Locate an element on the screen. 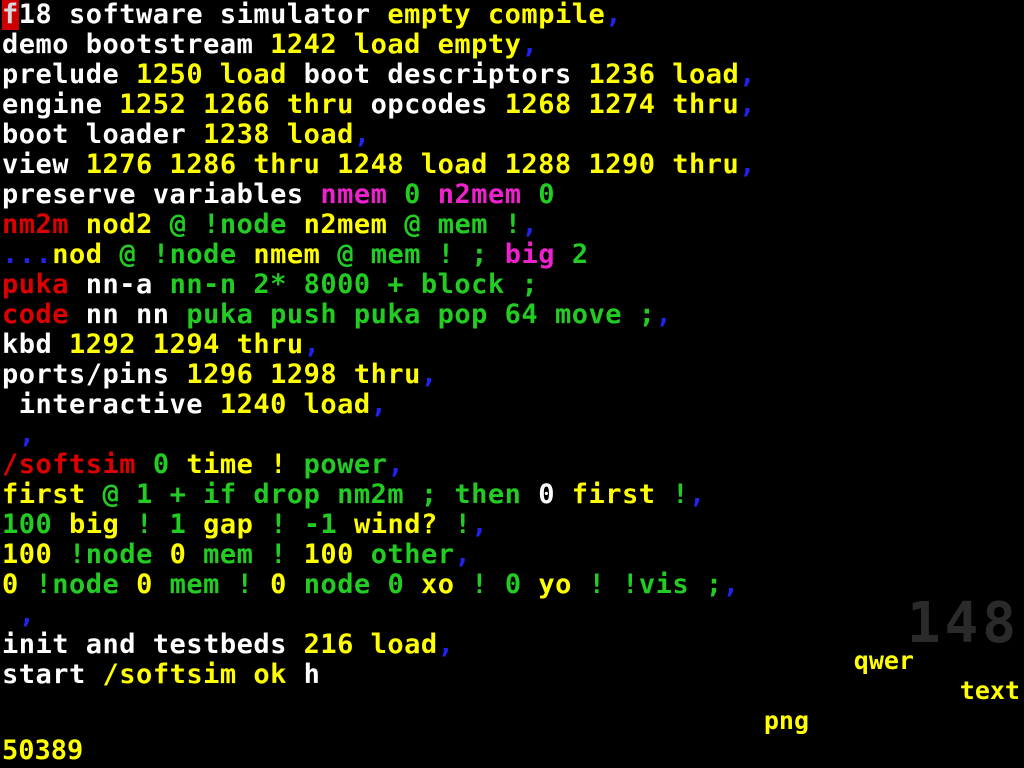 This screenshot has width=1024, height=768. source-token: kbd is located at coordinates (35, 344).